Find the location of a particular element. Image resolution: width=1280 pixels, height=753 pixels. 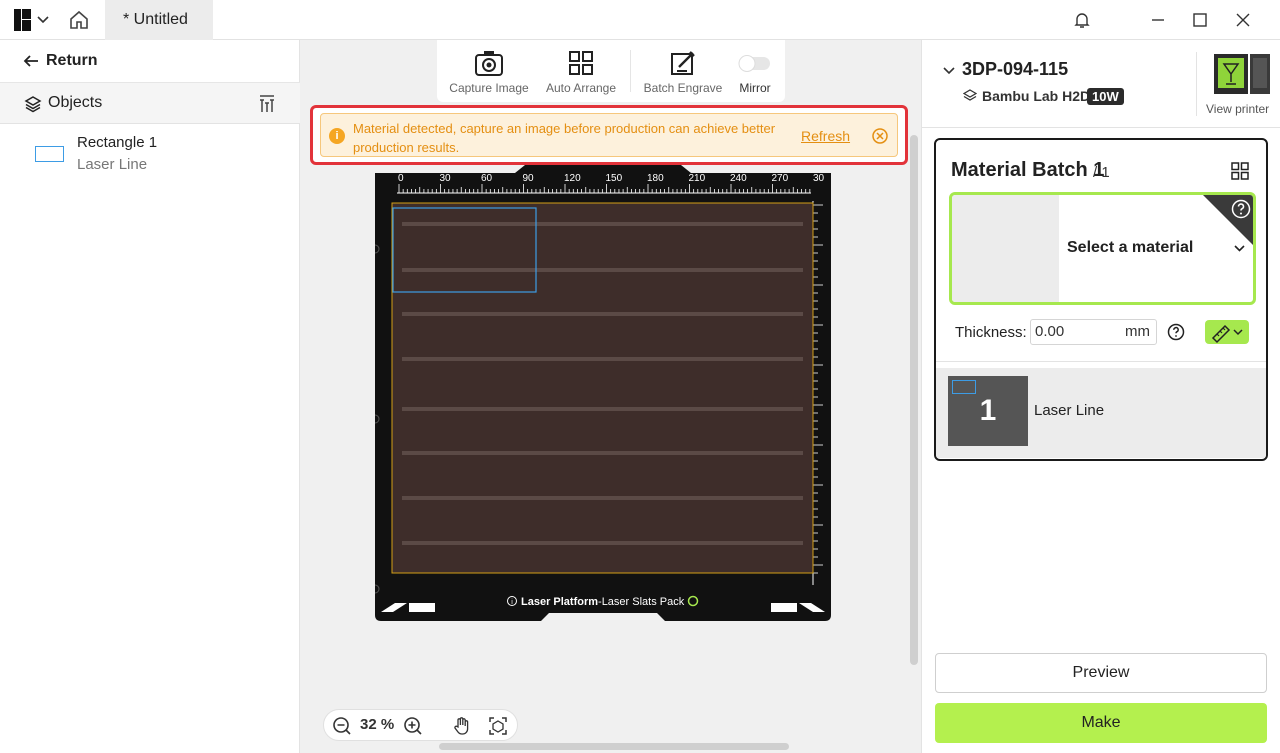

chevron-down-icon is located at coordinates (949, 71).